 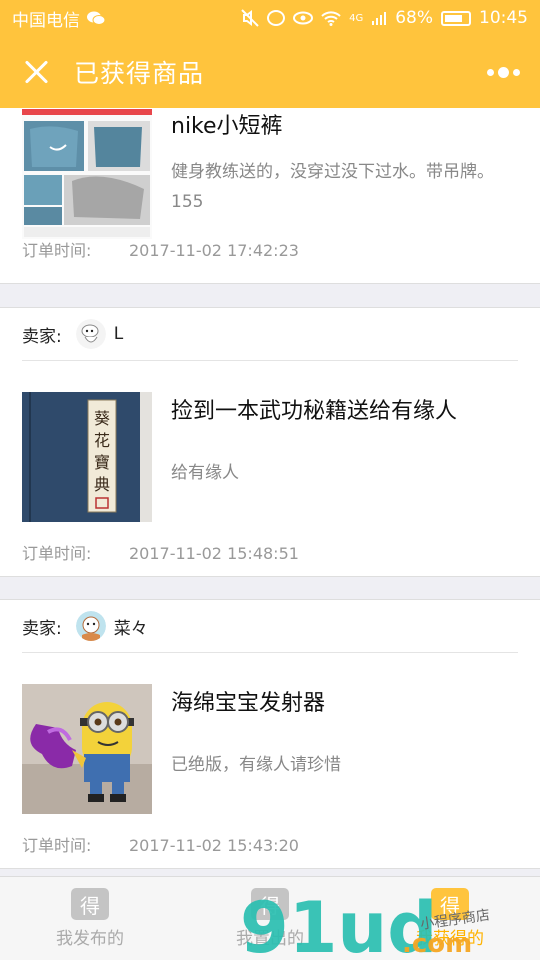 I want to click on order-time: 订单时间: 2017-11-02 17:42:23, so click(x=160, y=249).